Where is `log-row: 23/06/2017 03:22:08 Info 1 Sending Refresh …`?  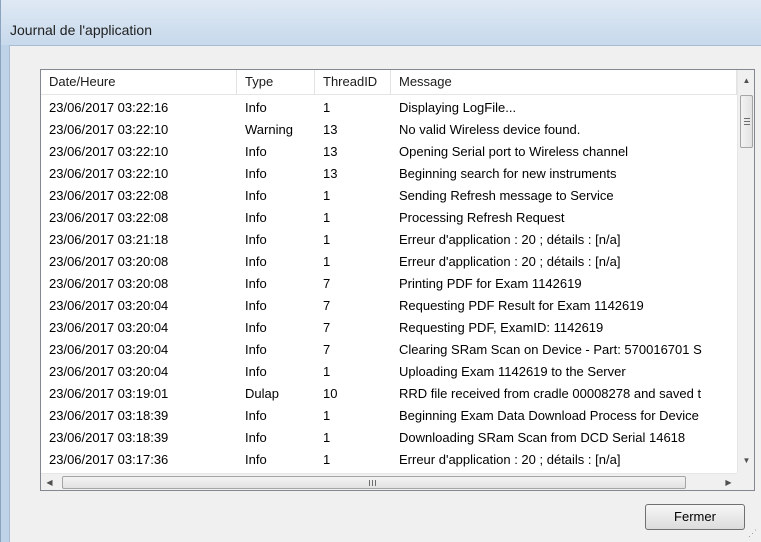
log-row: 23/06/2017 03:22:08 Info 1 Sending Refresh … is located at coordinates (389, 196).